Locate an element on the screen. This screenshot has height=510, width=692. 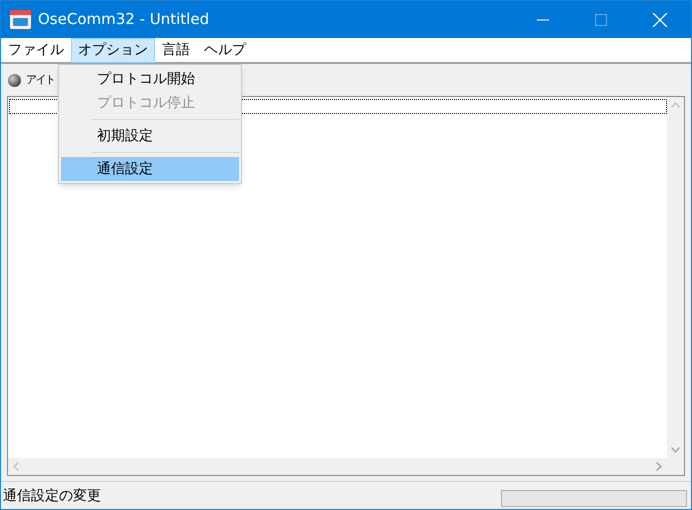
menu-item: オプション is located at coordinates (113, 50).